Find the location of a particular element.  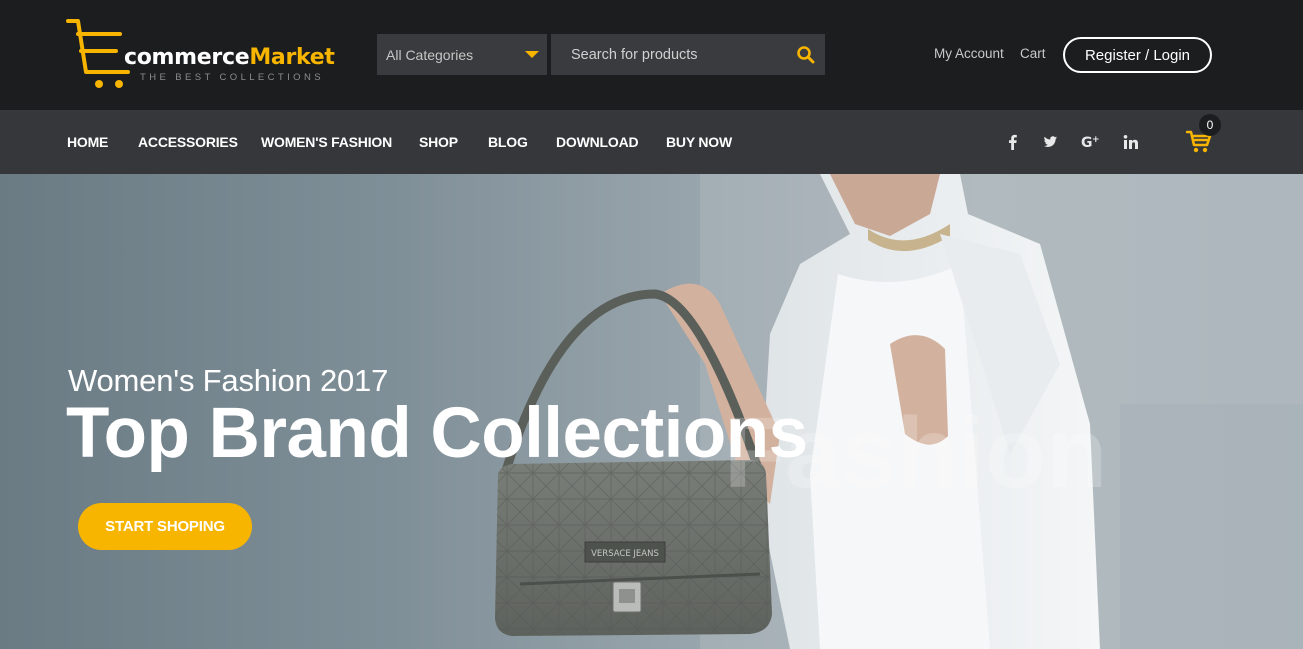

facebook-icon is located at coordinates (1013, 142).